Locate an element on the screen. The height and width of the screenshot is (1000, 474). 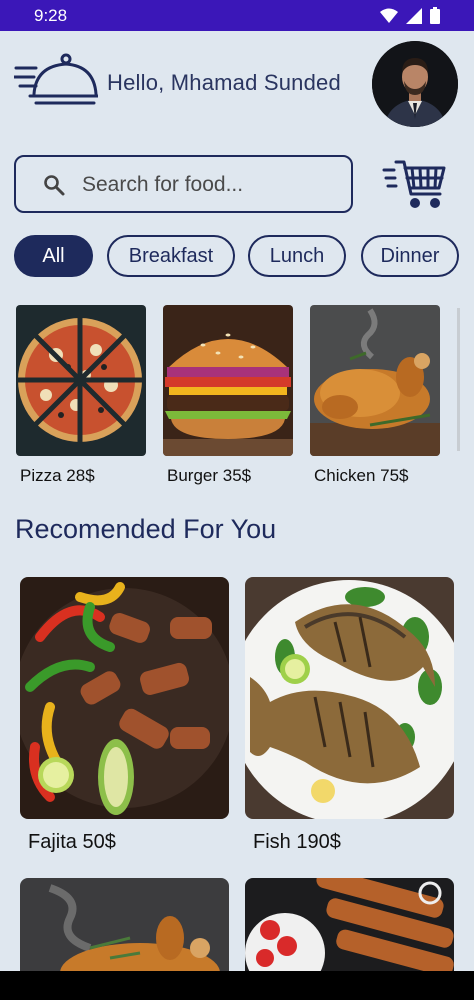
food-card-chicken: Chicken 75$ is located at coordinates (375, 395).